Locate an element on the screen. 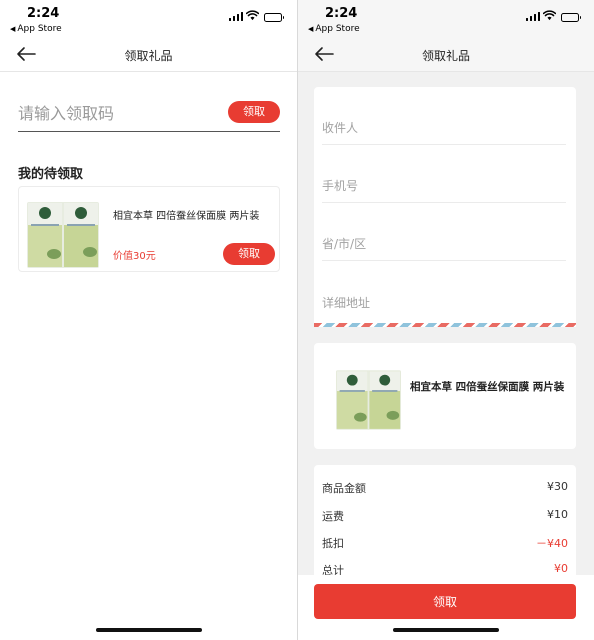 The width and height of the screenshot is (594, 640). phone-field-row is located at coordinates (444, 174).